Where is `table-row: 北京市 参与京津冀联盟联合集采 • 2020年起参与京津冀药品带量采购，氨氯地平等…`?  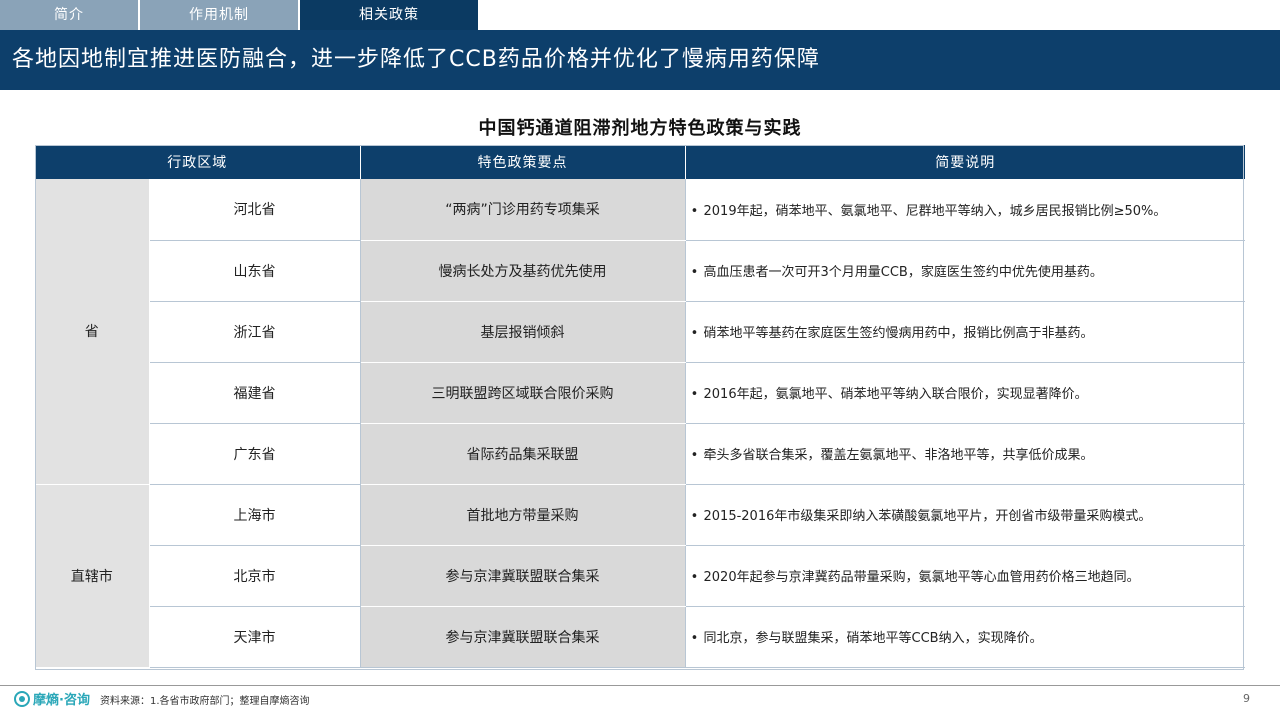 table-row: 北京市 参与京津冀联盟联合集采 • 2020年起参与京津冀药品带量采购，氨氯地平等… is located at coordinates (640, 576).